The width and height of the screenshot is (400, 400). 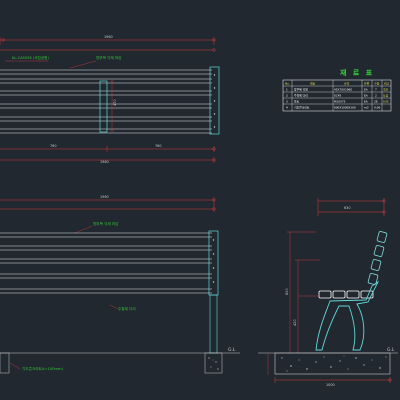 I want to click on top-view-dim-left: 760, so click(x=53, y=146).